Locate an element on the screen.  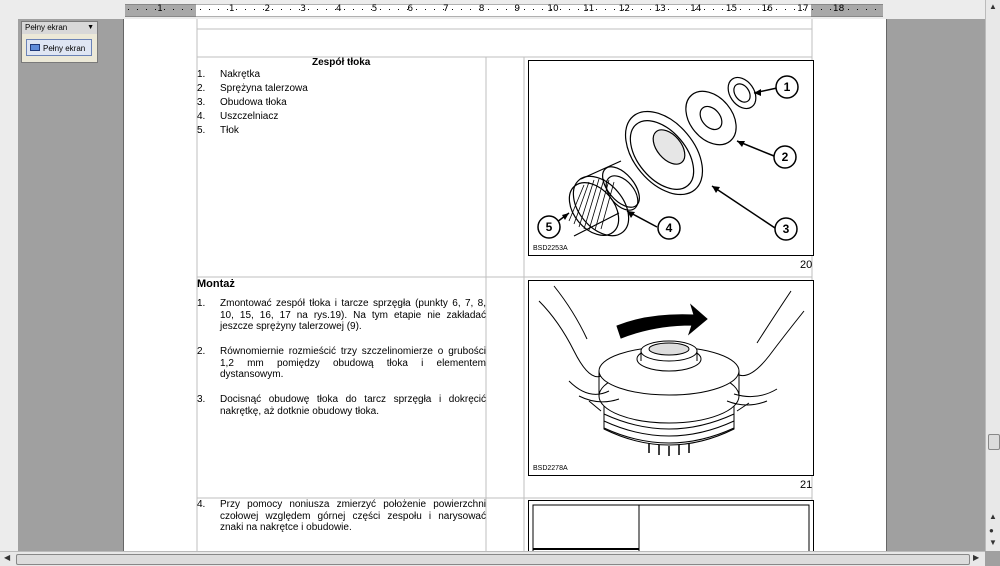
full-screen-button: Pełny ekran is located at coordinates (59, 47).